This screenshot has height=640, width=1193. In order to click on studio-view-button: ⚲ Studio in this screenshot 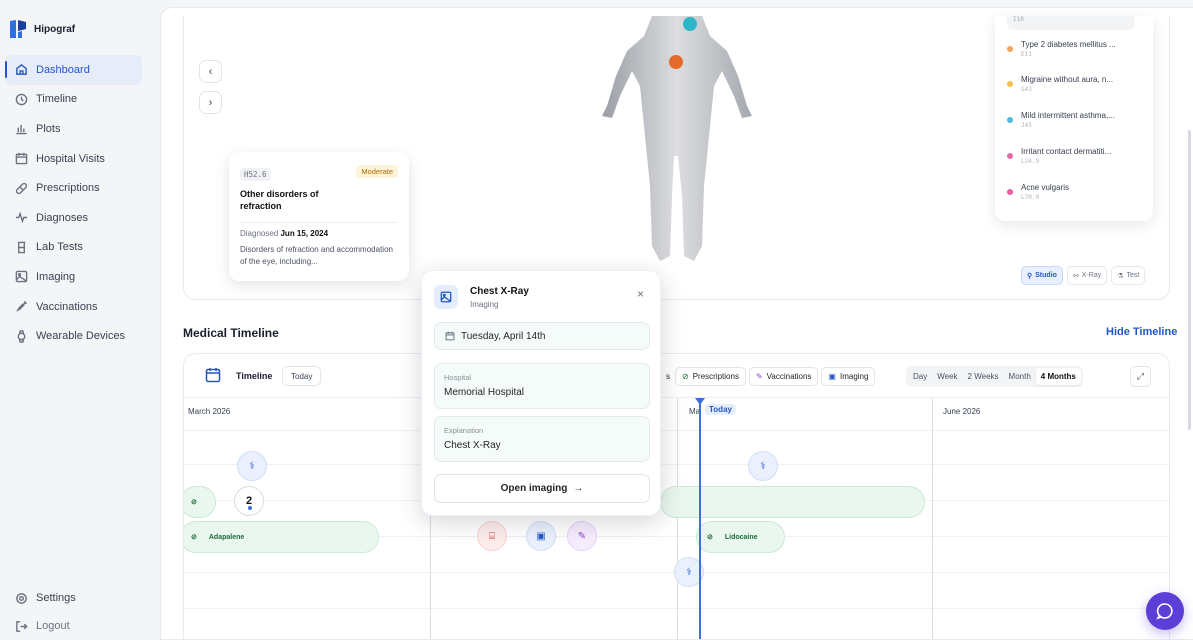, I will do `click(1042, 275)`.